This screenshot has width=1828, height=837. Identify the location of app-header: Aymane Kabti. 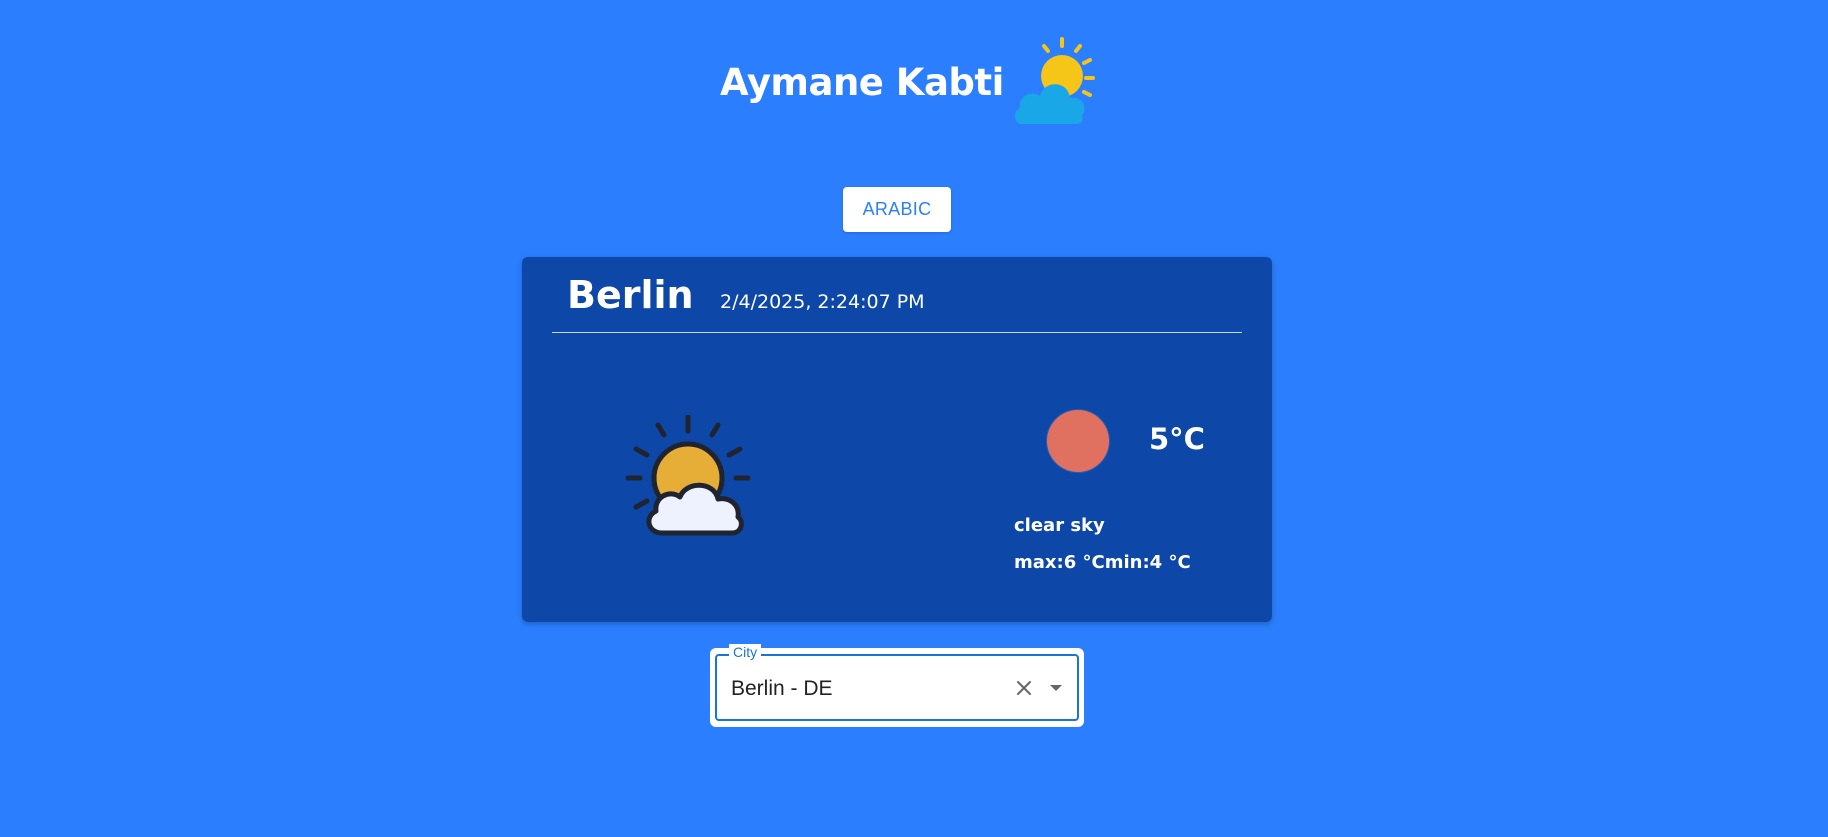
(908, 82).